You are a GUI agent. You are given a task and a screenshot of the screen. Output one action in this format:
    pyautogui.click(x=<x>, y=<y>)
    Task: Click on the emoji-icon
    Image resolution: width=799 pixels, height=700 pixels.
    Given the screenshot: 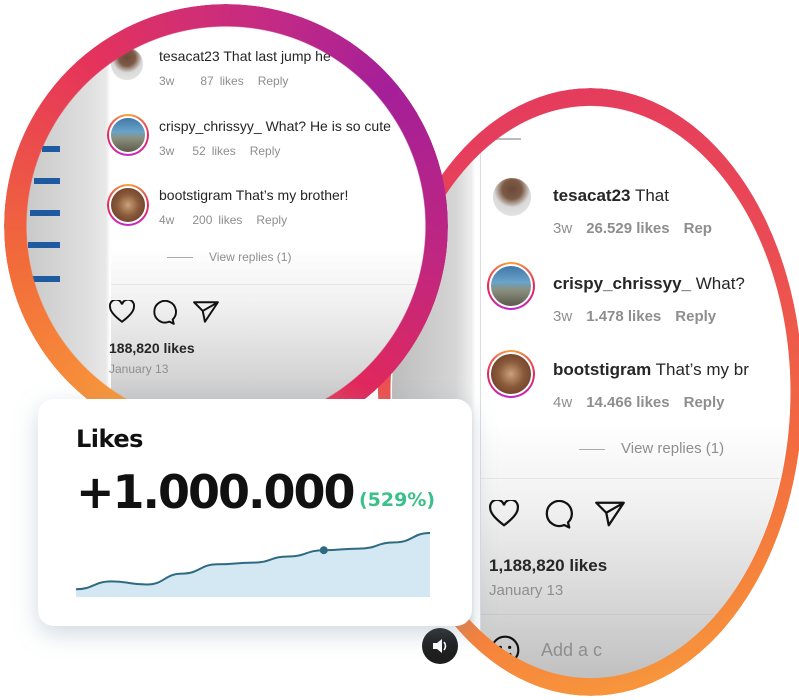 What is the action you would take?
    pyautogui.click(x=505, y=650)
    